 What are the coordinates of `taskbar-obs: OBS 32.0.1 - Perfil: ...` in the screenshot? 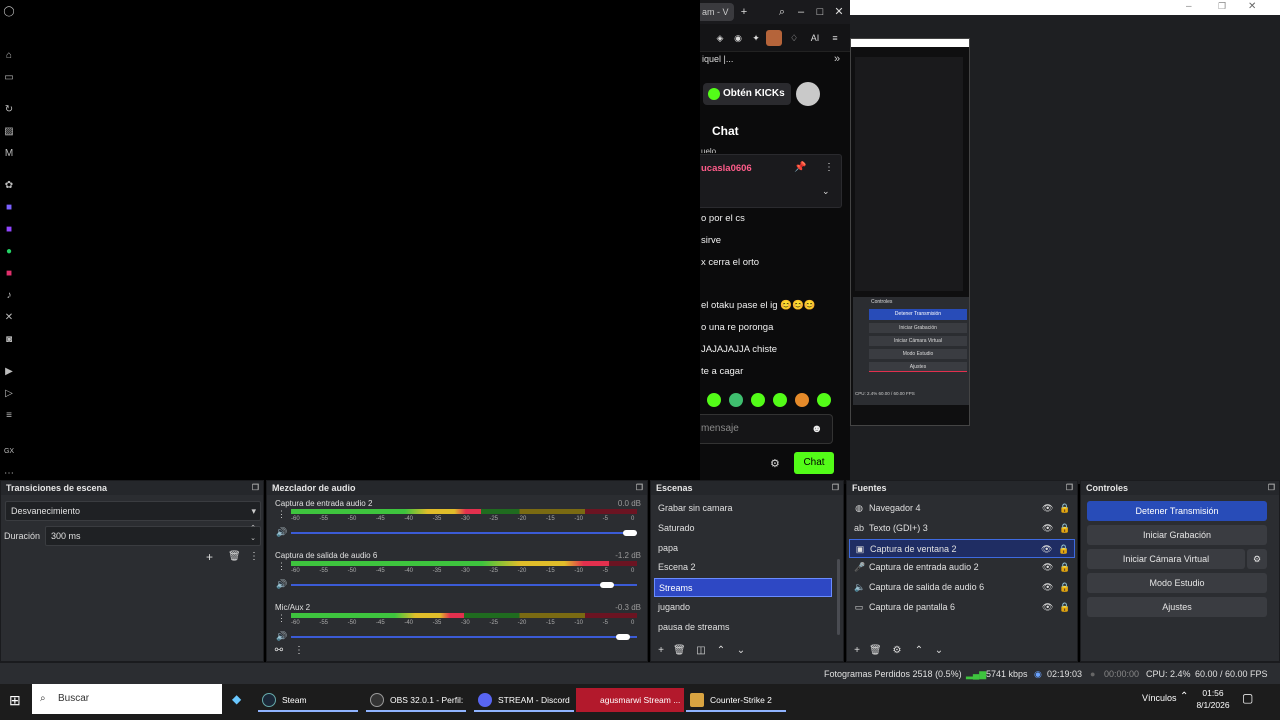 It's located at (416, 700).